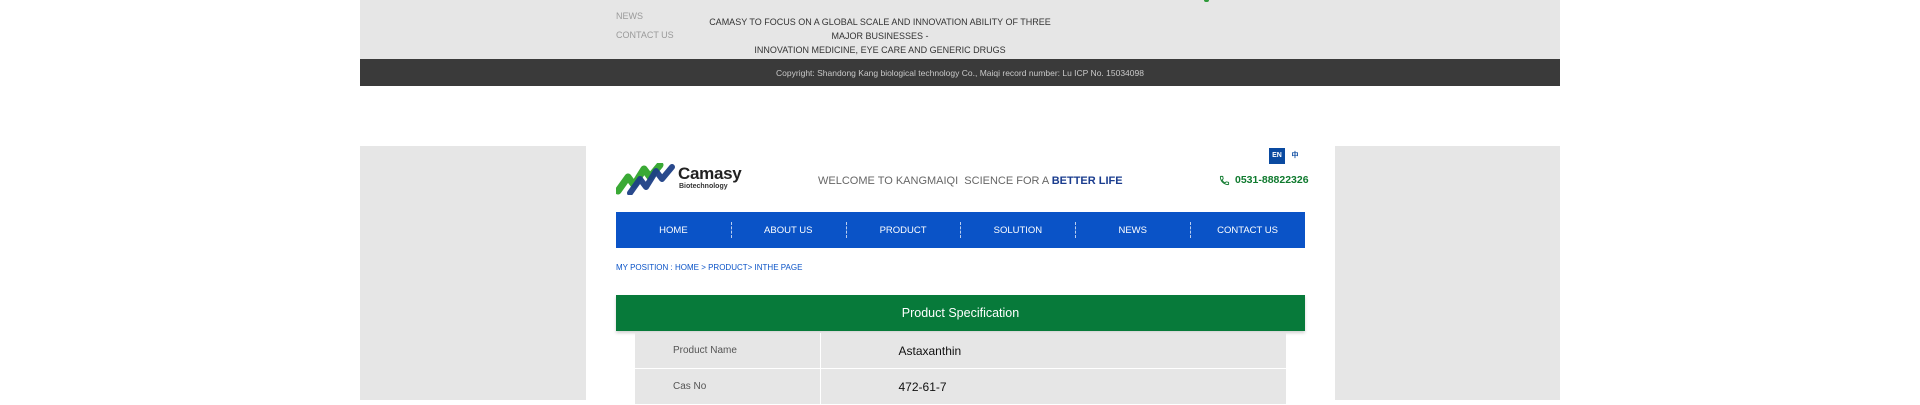 This screenshot has width=1920, height=405. I want to click on spec-label-product-name: Product Name, so click(728, 351).